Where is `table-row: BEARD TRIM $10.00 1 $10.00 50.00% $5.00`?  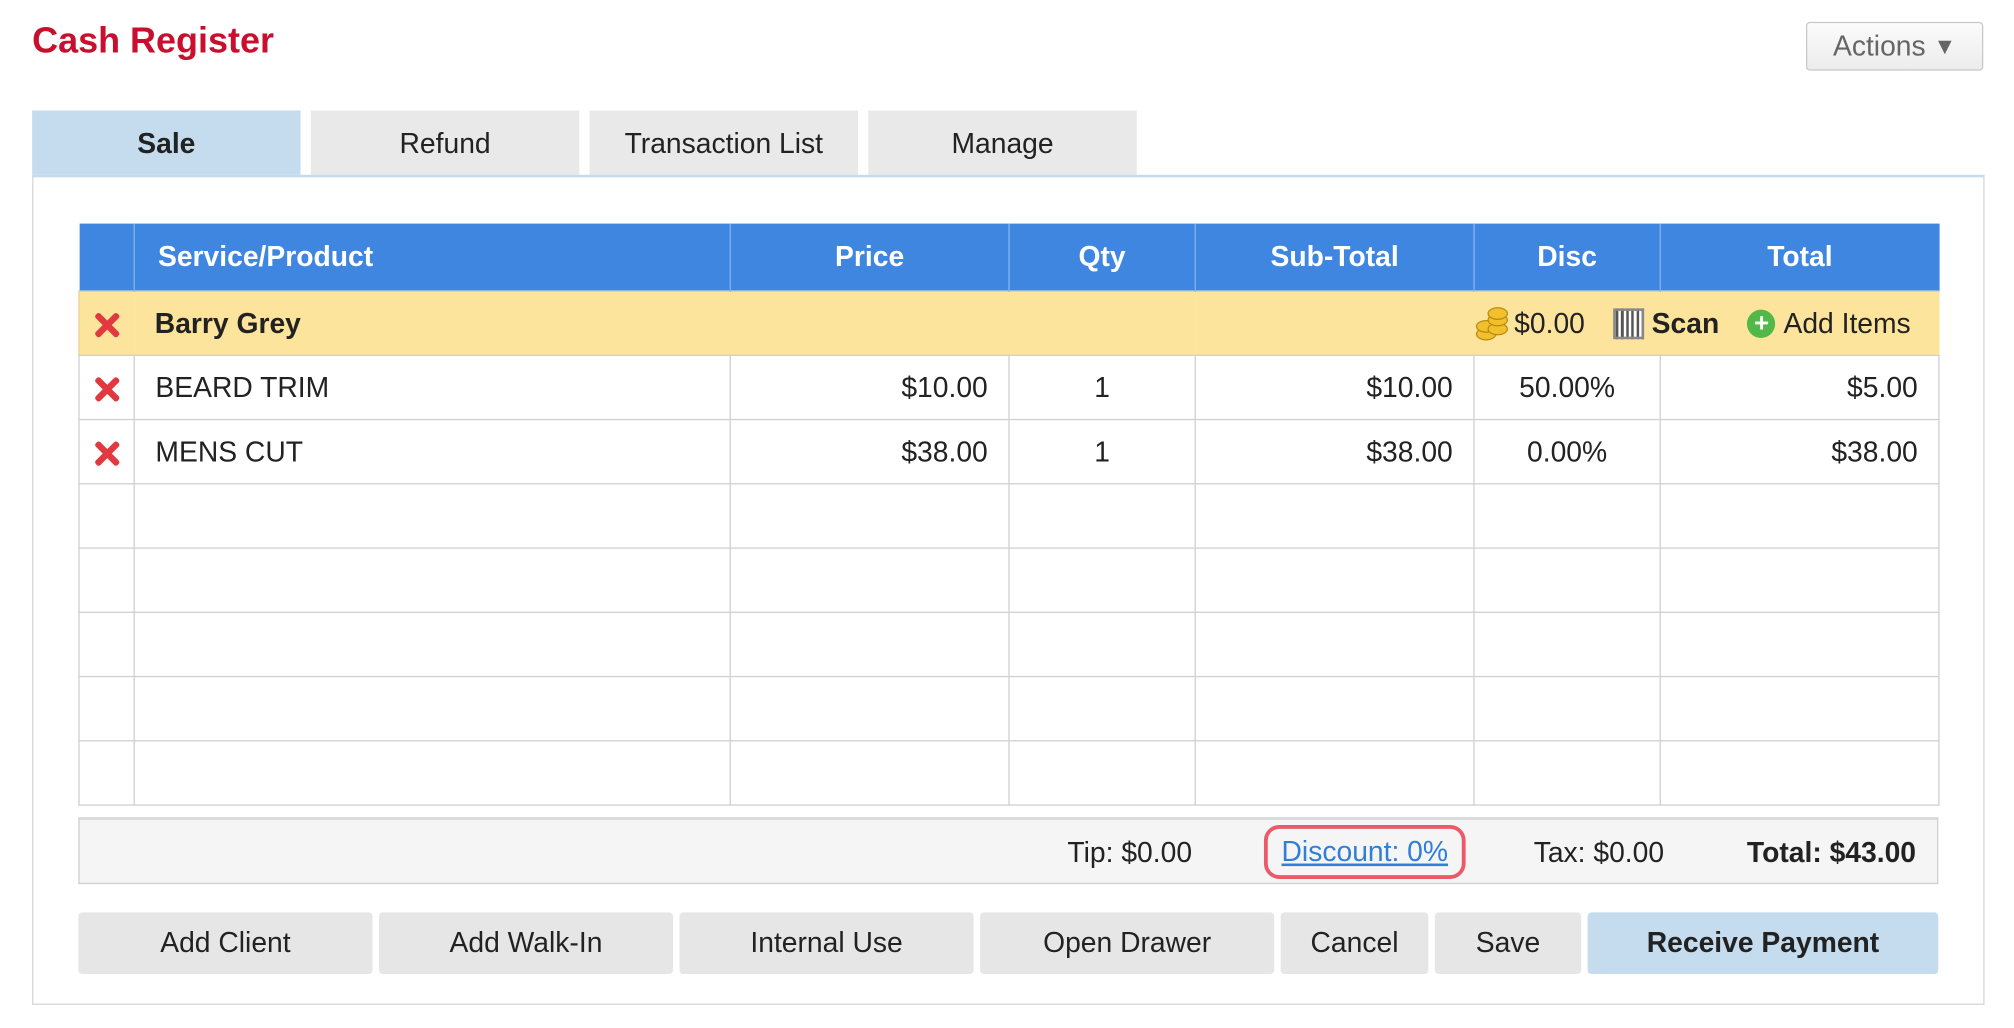
table-row: BEARD TRIM $10.00 1 $10.00 50.00% $5.00 is located at coordinates (1009, 387).